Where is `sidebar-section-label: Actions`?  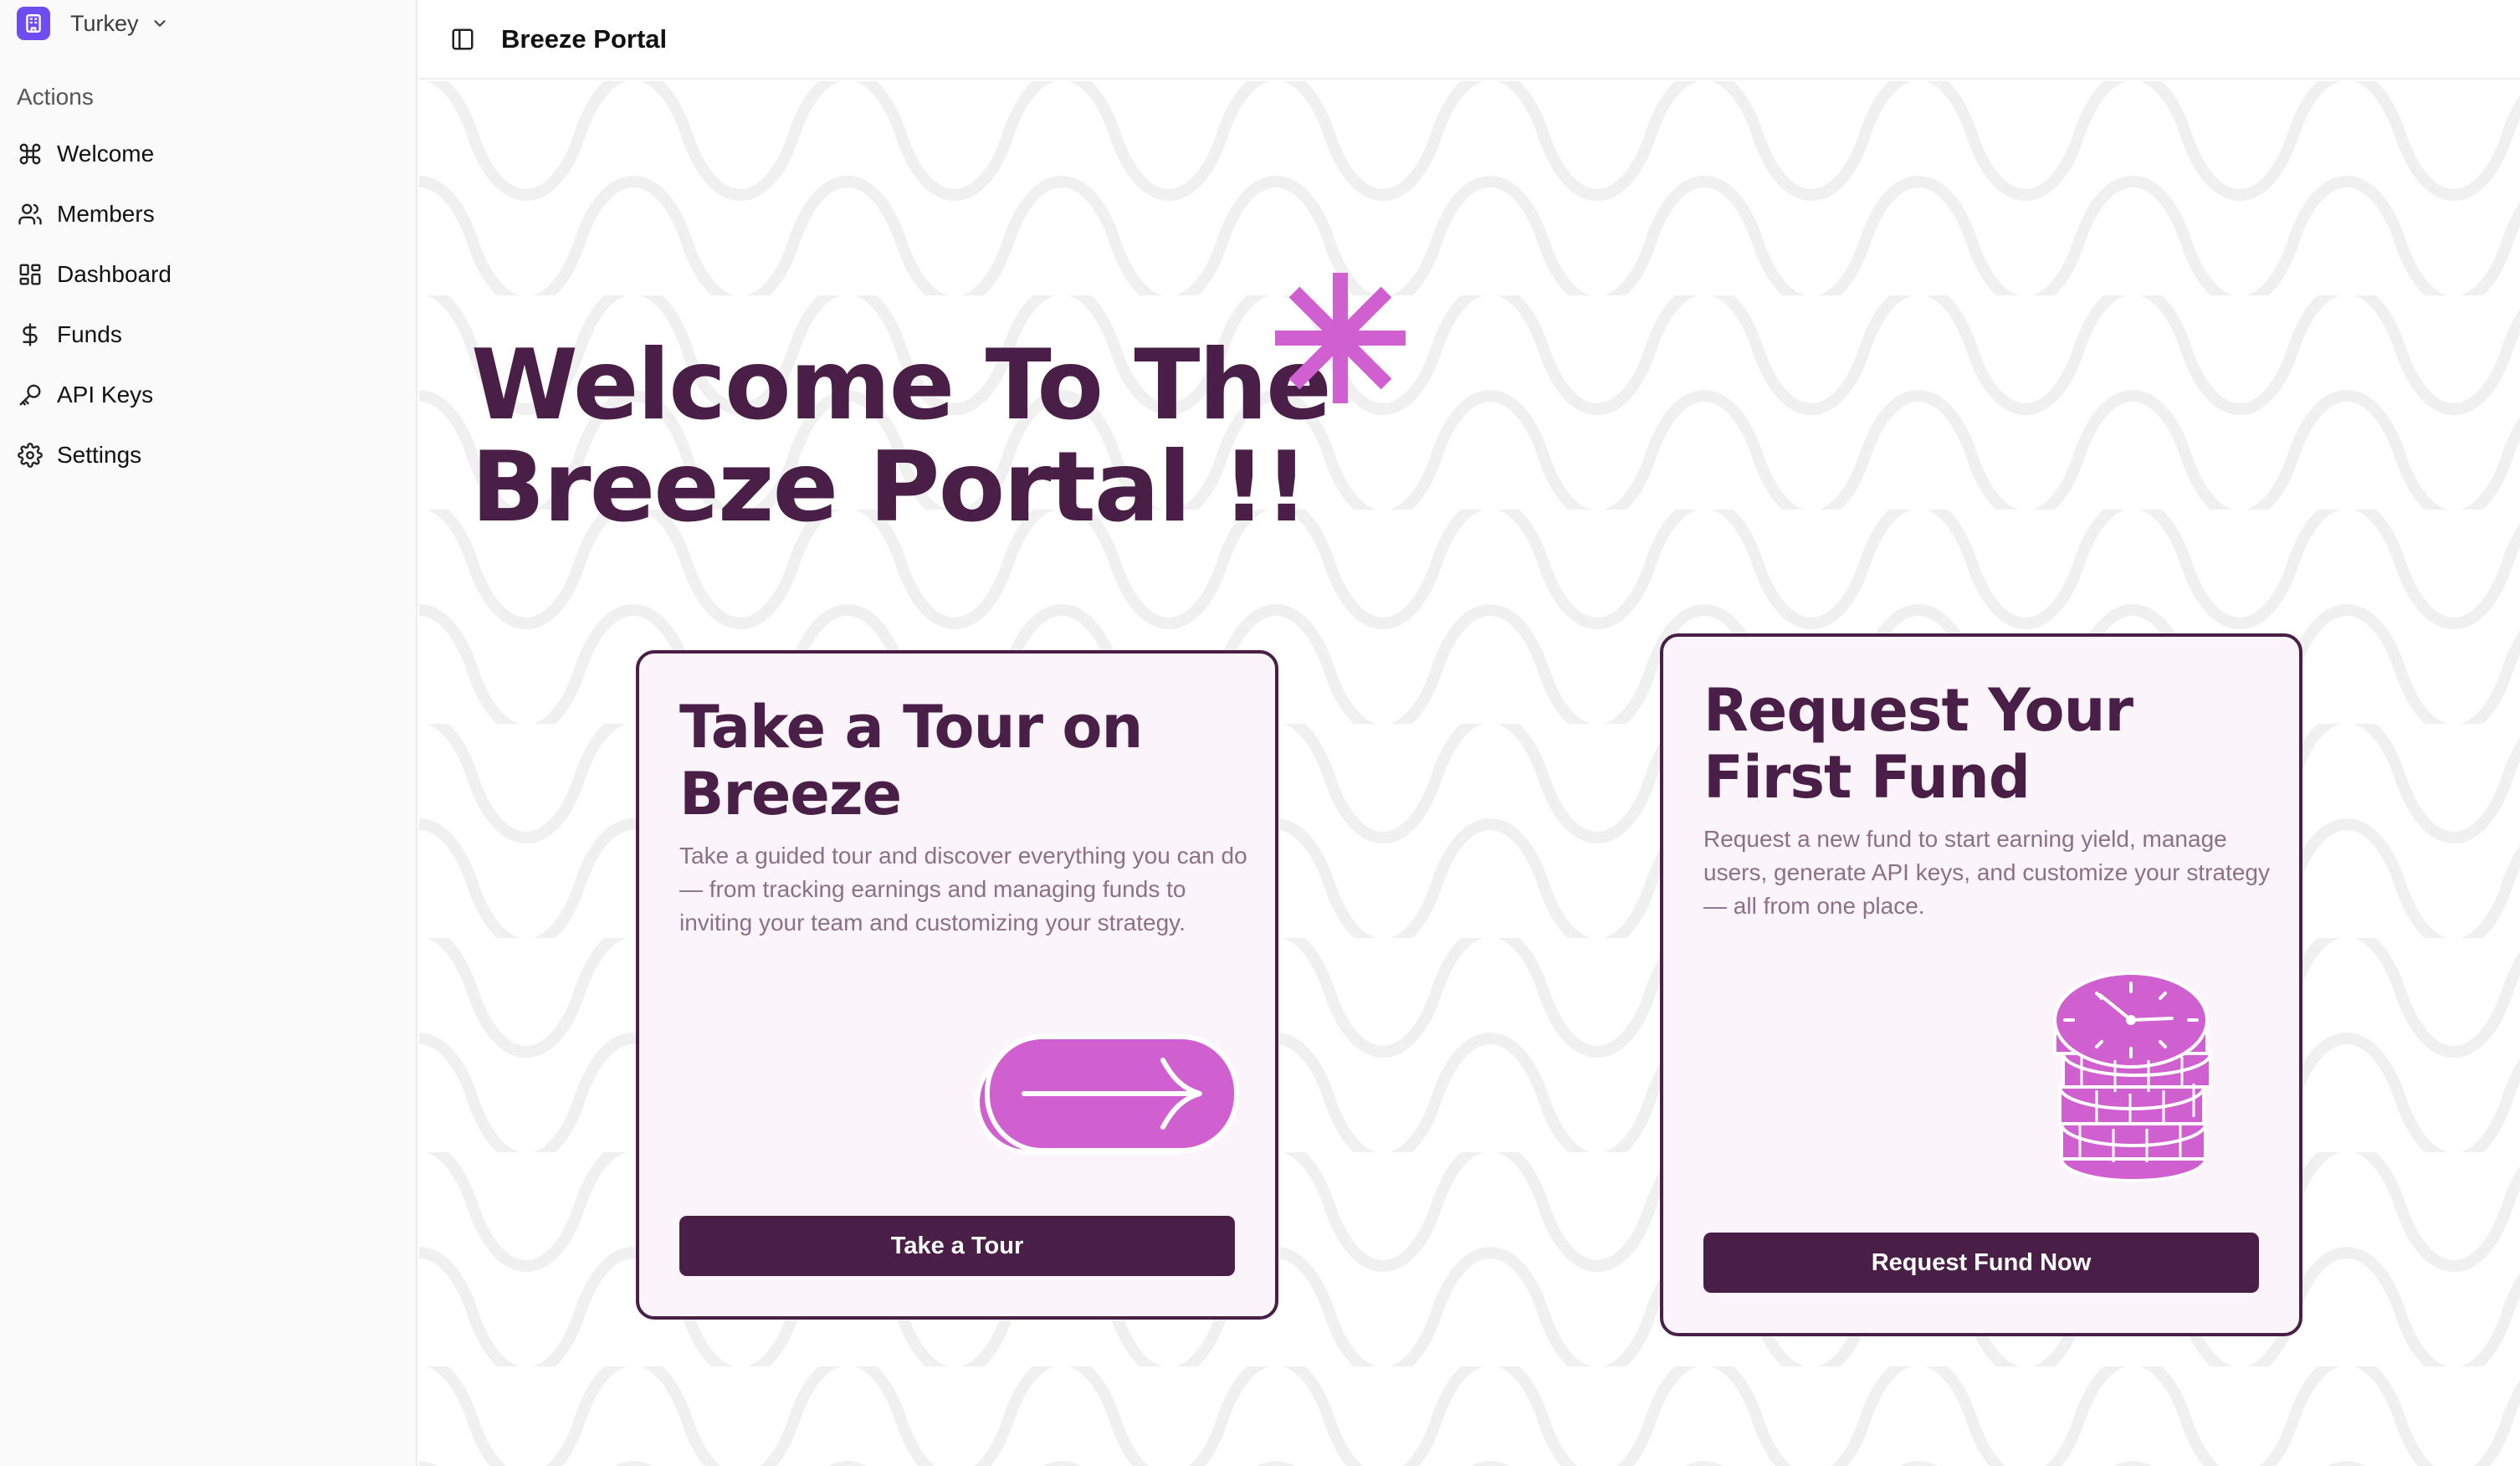 sidebar-section-label: Actions is located at coordinates (56, 97).